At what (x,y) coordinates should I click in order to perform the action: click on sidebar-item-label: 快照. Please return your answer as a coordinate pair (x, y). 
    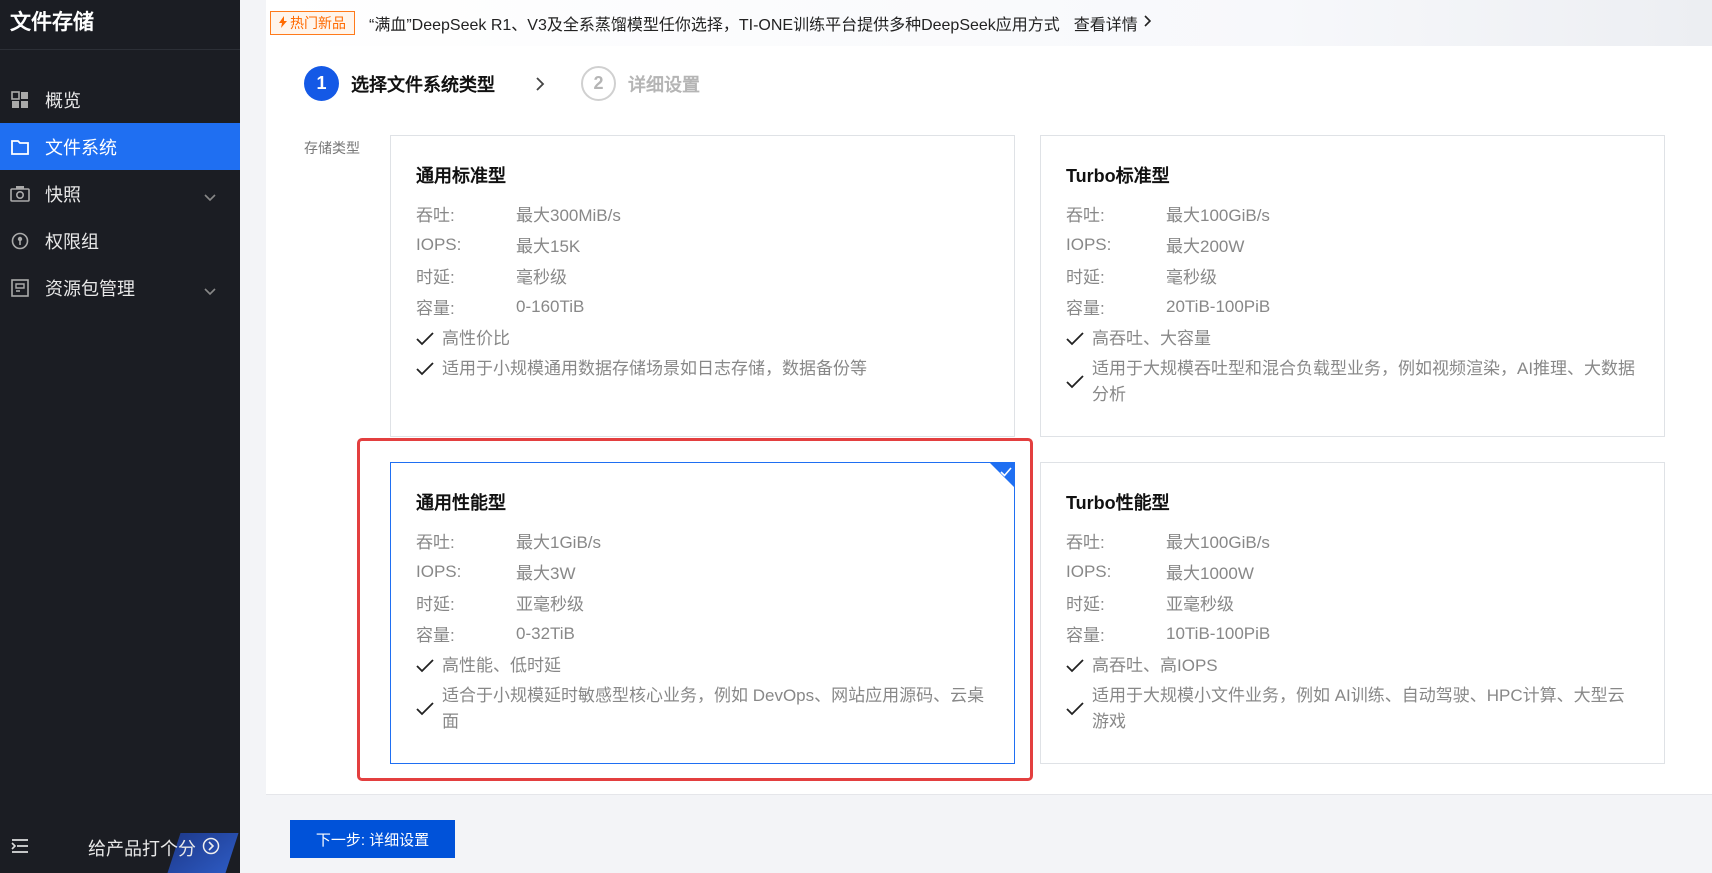
    Looking at the image, I should click on (63, 194).